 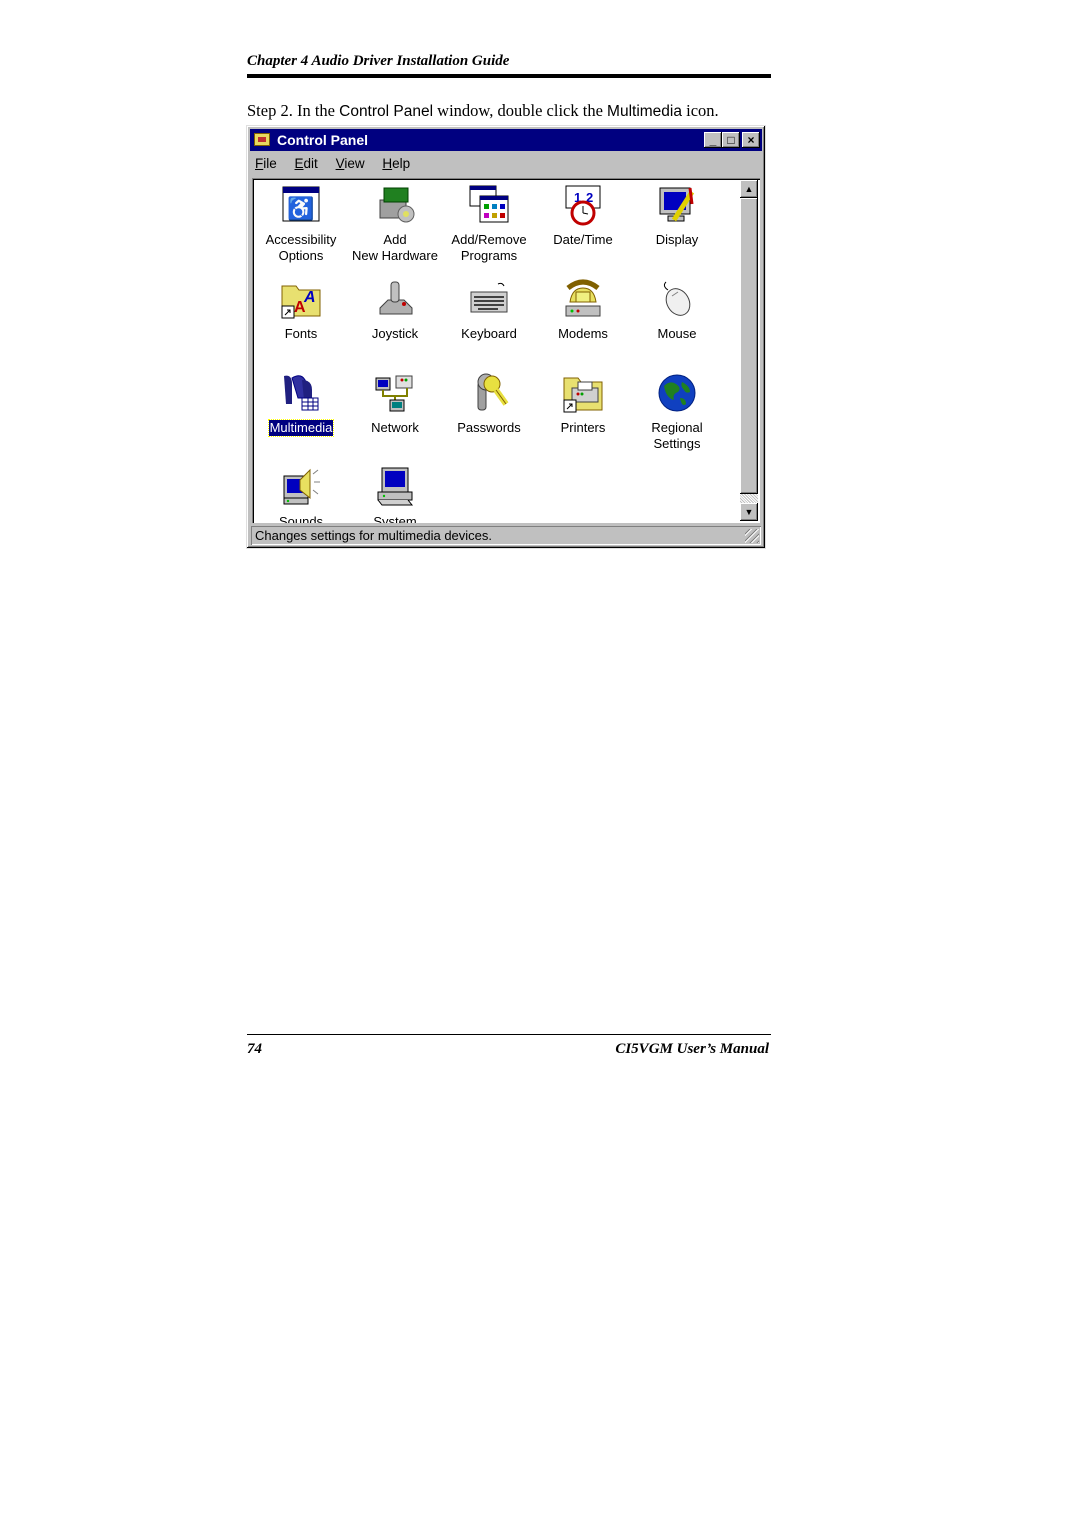 What do you see at coordinates (395, 487) in the screenshot?
I see `computer-icon` at bounding box center [395, 487].